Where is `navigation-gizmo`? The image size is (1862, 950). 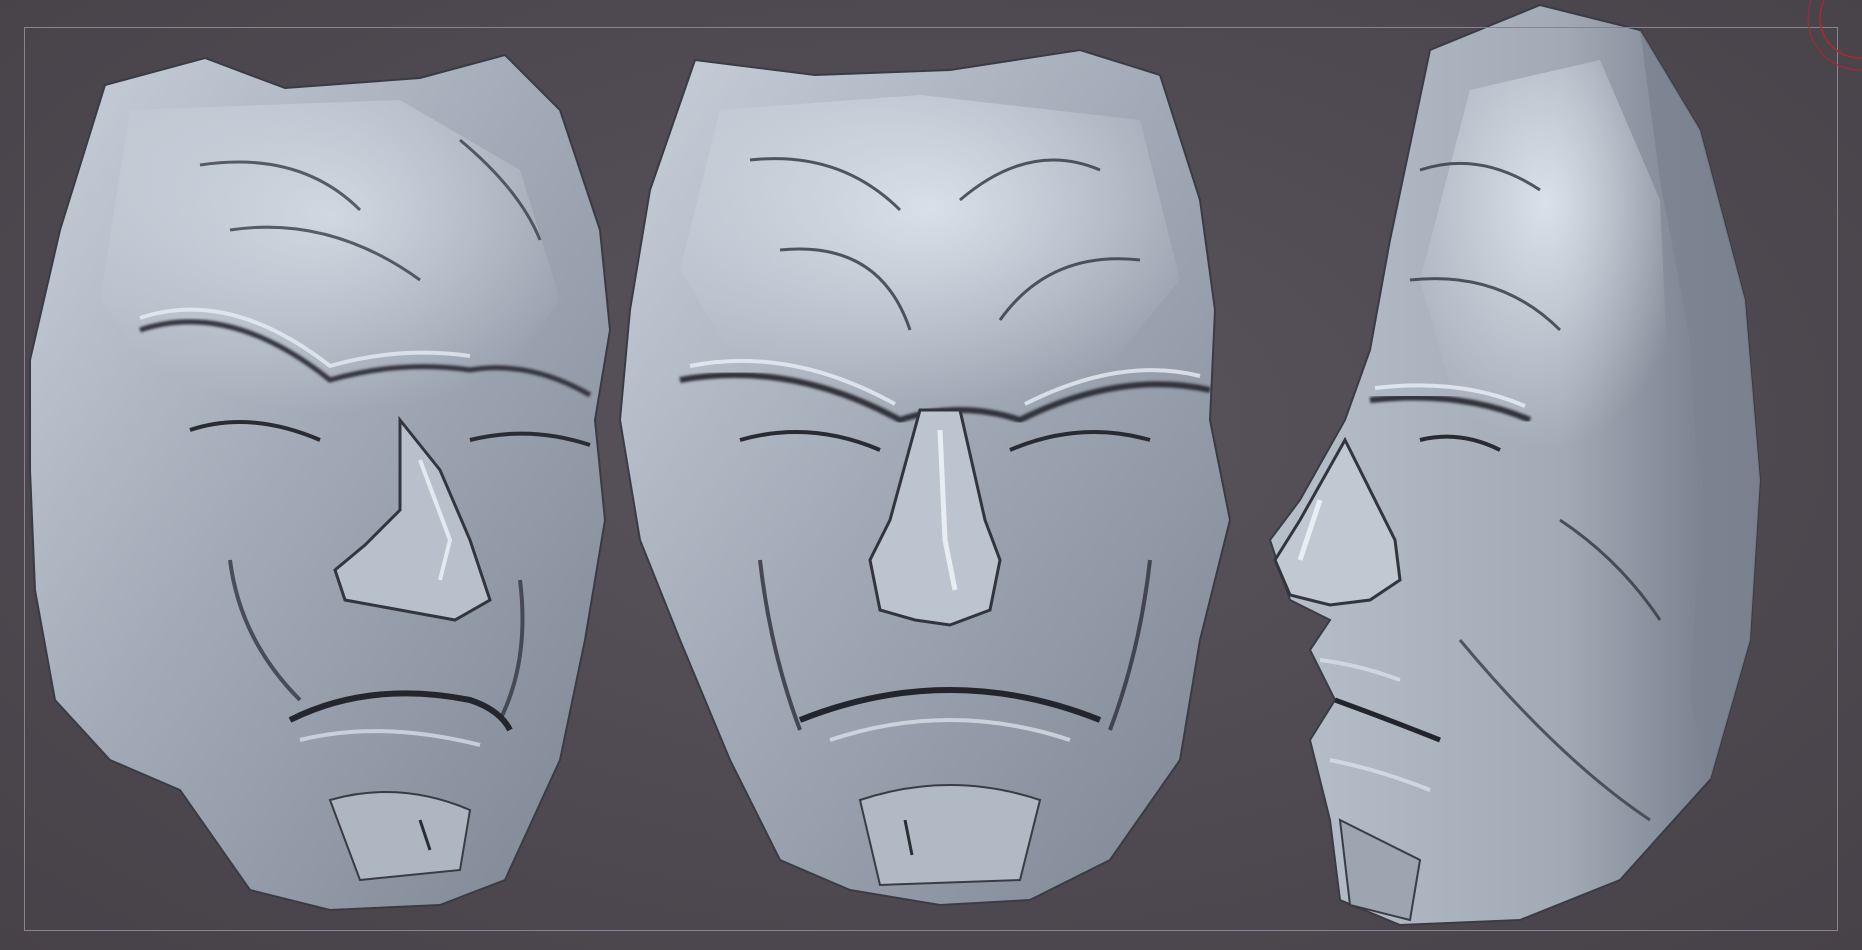 navigation-gizmo is located at coordinates (1817, 45).